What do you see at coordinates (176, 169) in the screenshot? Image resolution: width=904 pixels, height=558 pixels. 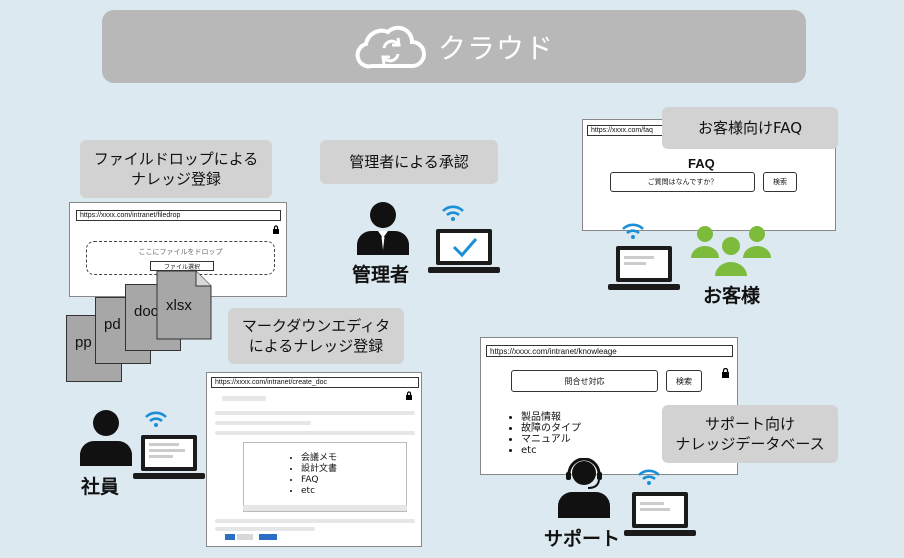 I see `file-drop-caption: ファイルドロップによる ナレッジ登録` at bounding box center [176, 169].